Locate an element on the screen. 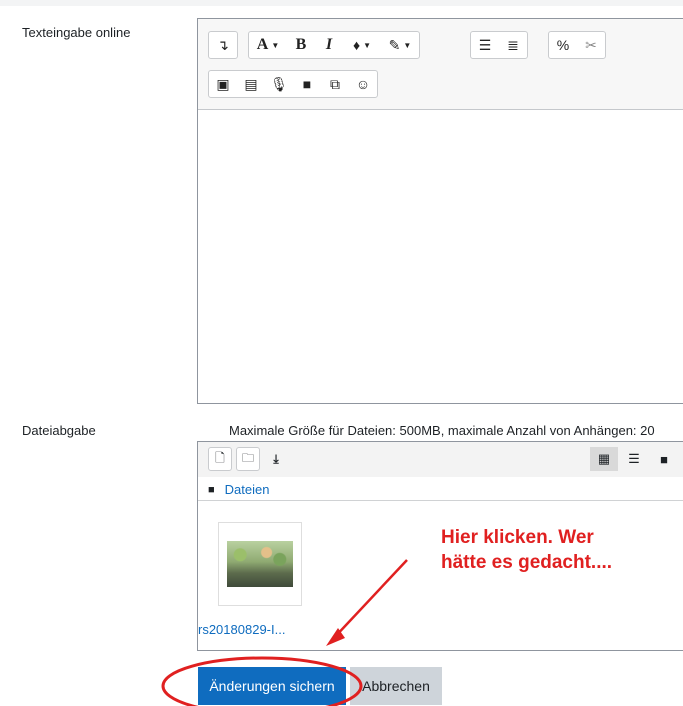  toolbar-group-style: A ▼ B I ♦ ▼ ✎ ▼ is located at coordinates (334, 45).